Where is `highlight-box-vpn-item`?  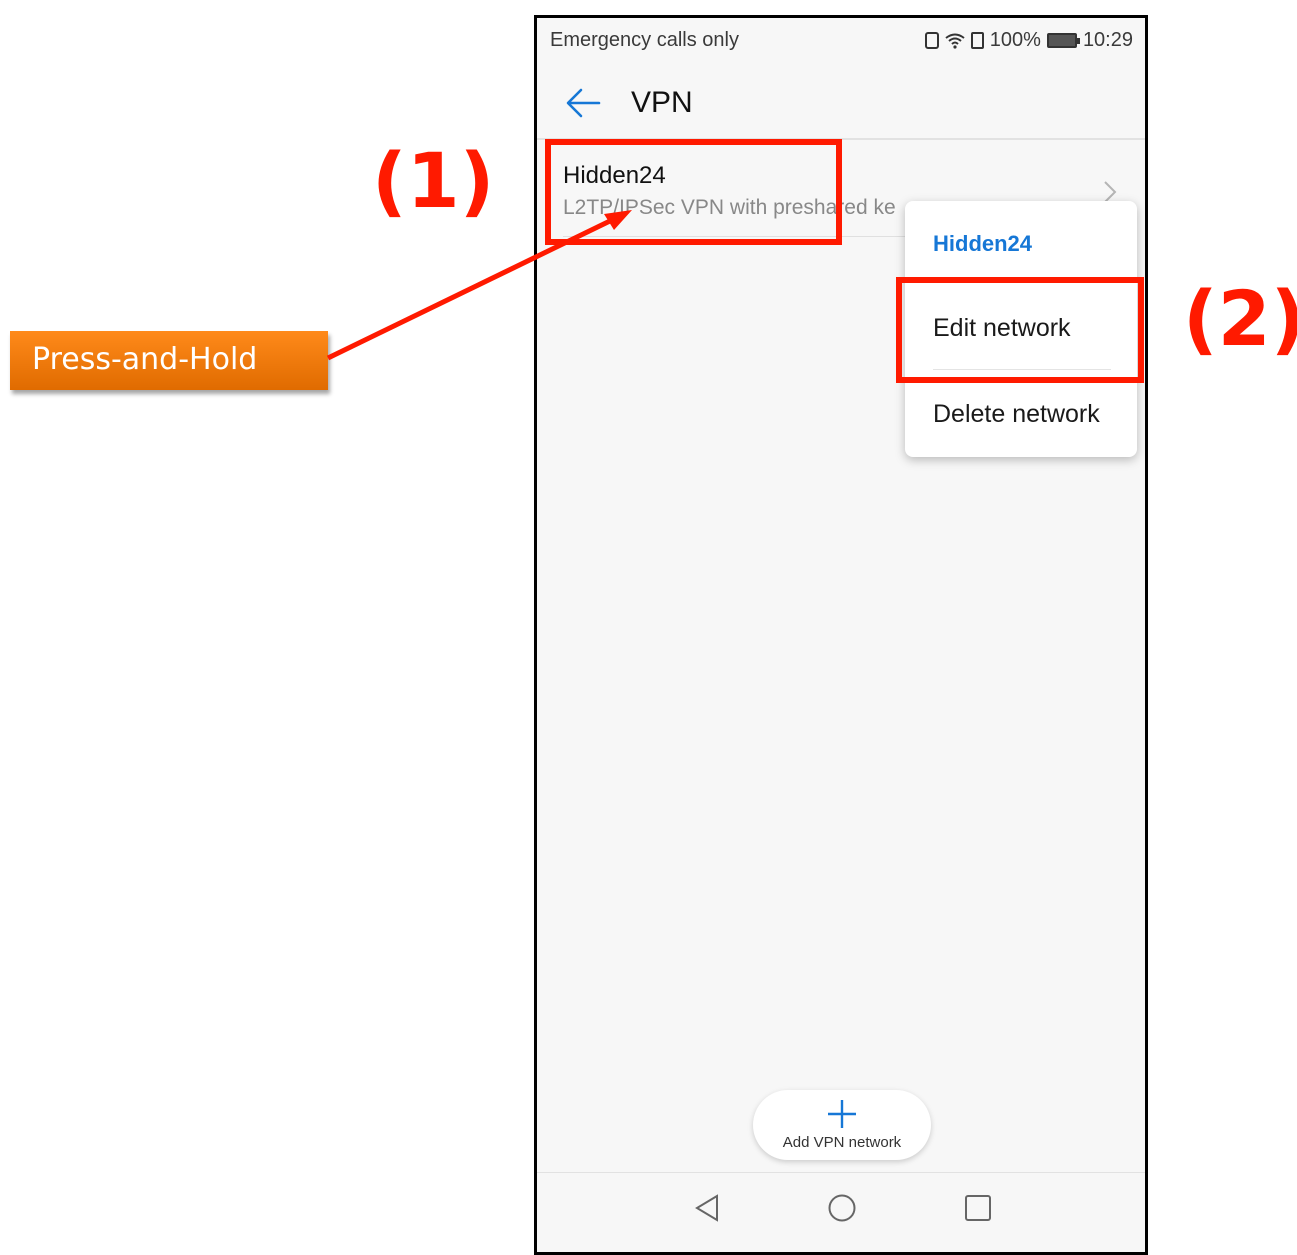
highlight-box-vpn-item is located at coordinates (693, 192).